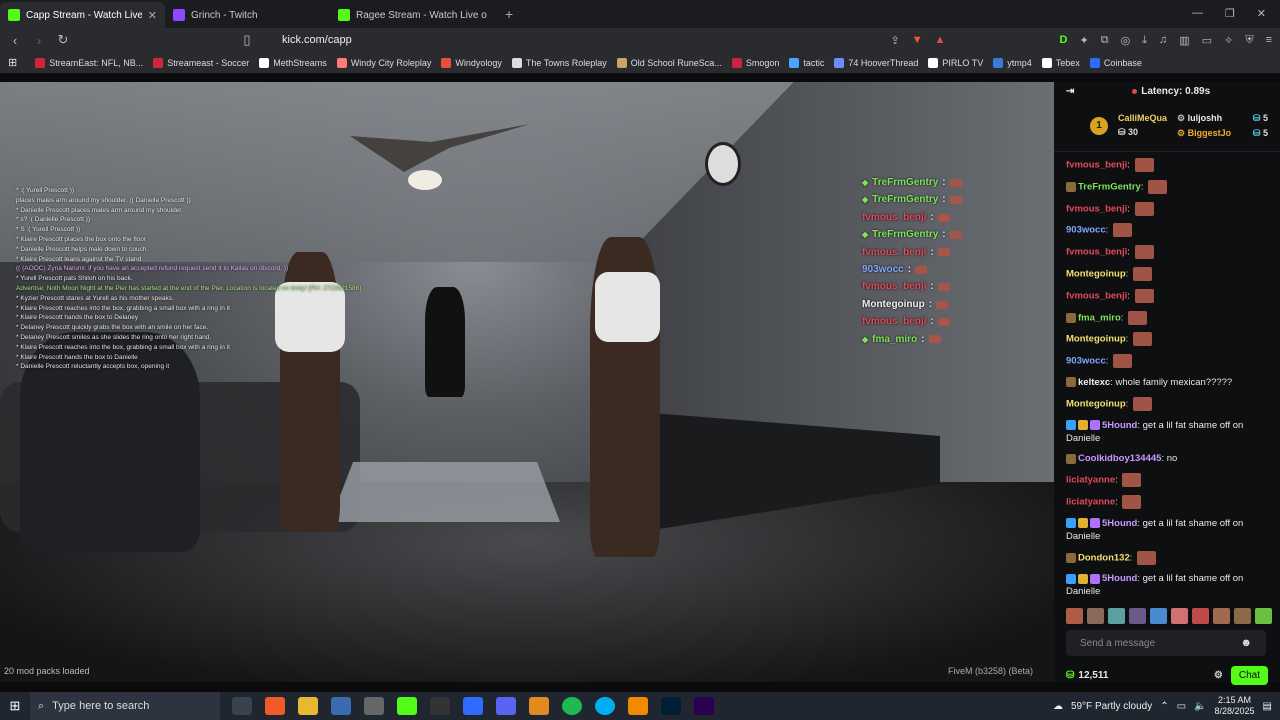  Describe the element at coordinates (1235, 706) in the screenshot. I see `clock: 2:15 AM 8/28/2025` at that location.